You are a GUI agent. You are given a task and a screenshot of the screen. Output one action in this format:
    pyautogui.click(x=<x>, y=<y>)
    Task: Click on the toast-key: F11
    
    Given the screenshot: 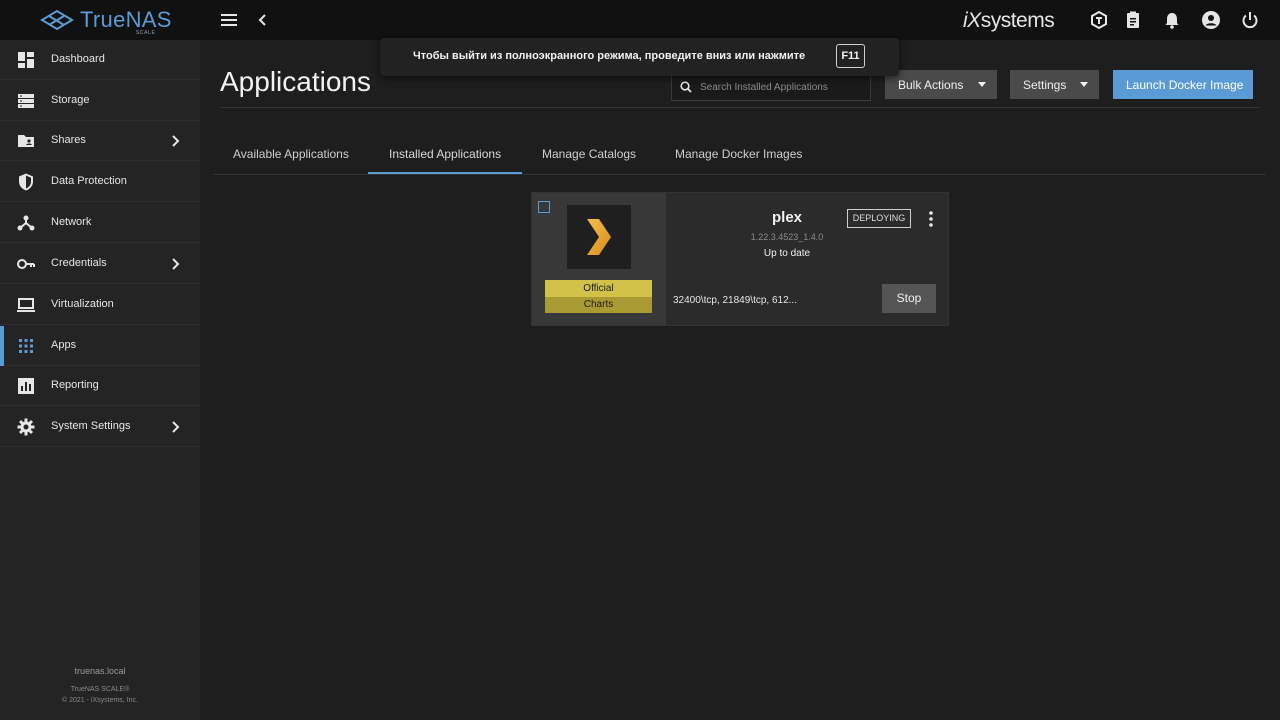 What is the action you would take?
    pyautogui.click(x=850, y=56)
    